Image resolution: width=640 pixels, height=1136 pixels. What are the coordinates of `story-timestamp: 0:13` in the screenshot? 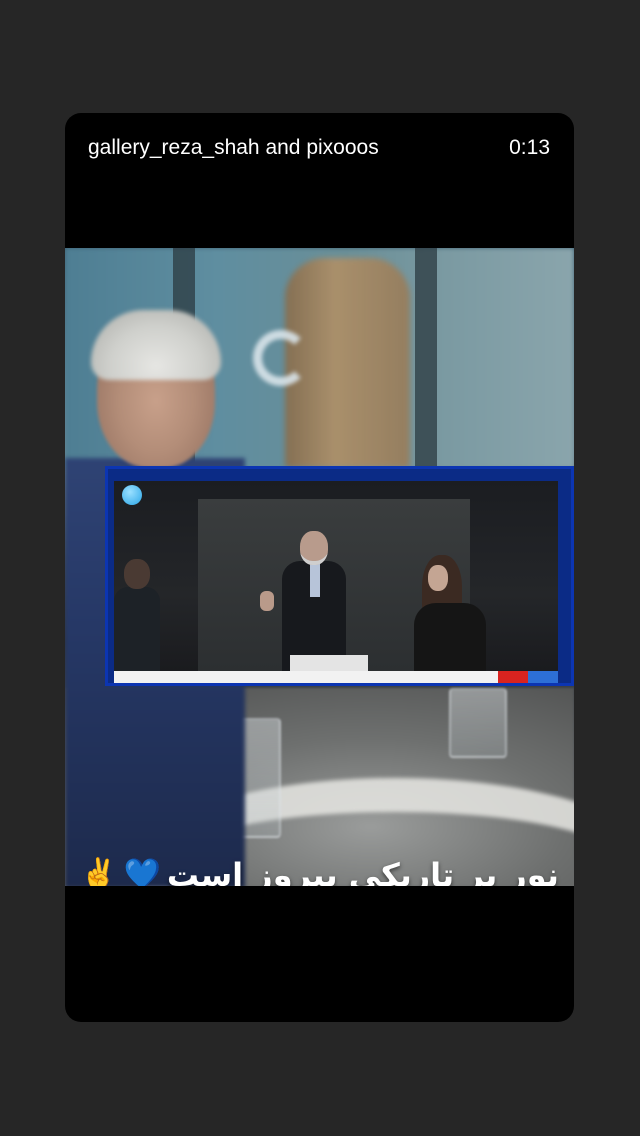 It's located at (529, 147).